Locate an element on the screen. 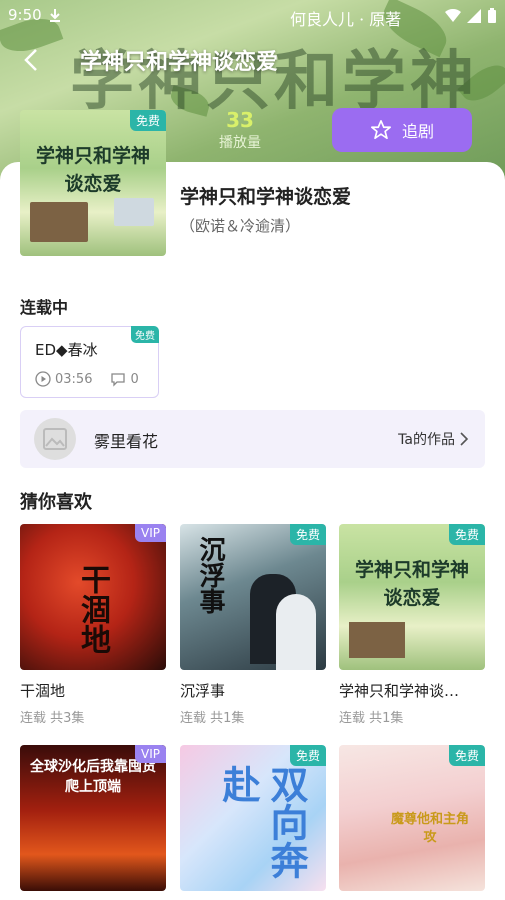 This screenshot has width=505, height=900. cover-art-text: 魔尊他和主角攻 is located at coordinates (429, 828).